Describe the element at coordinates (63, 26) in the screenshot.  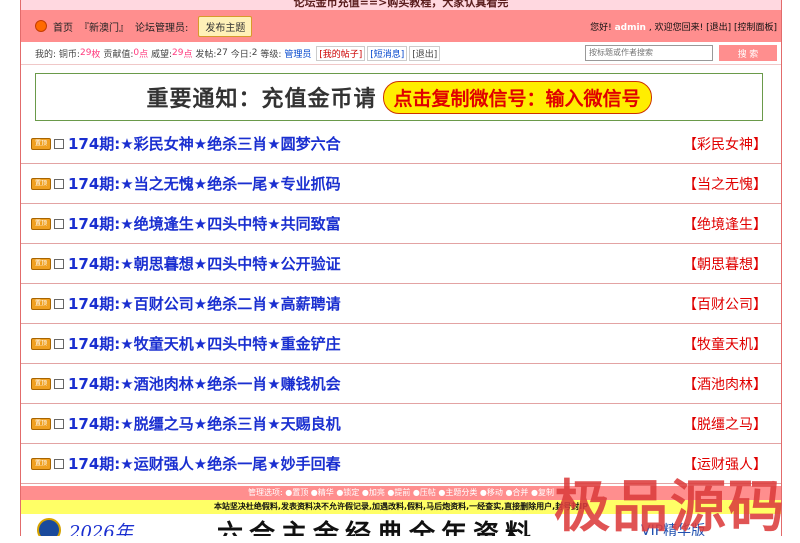
I see `nav-home-link: 首页` at that location.